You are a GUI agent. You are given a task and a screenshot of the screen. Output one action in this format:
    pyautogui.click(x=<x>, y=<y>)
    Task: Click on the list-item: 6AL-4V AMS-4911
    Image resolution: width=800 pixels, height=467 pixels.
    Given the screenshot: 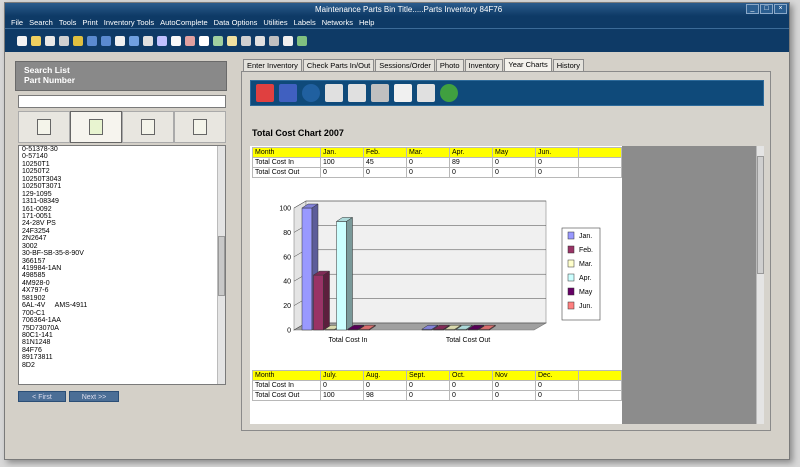 What is the action you would take?
    pyautogui.click(x=122, y=305)
    